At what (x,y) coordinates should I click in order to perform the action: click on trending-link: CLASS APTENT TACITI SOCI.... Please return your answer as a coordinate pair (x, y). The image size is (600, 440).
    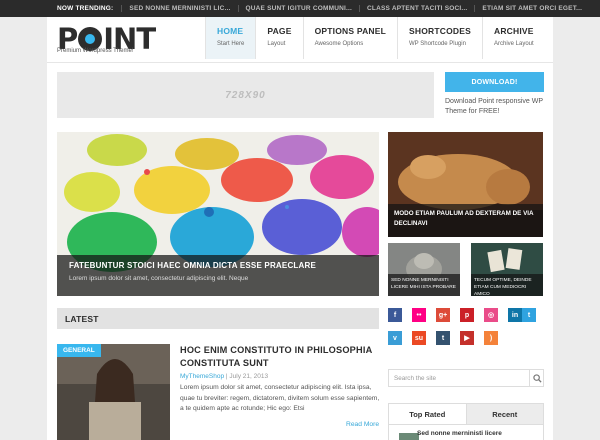
    Looking at the image, I should click on (416, 8).